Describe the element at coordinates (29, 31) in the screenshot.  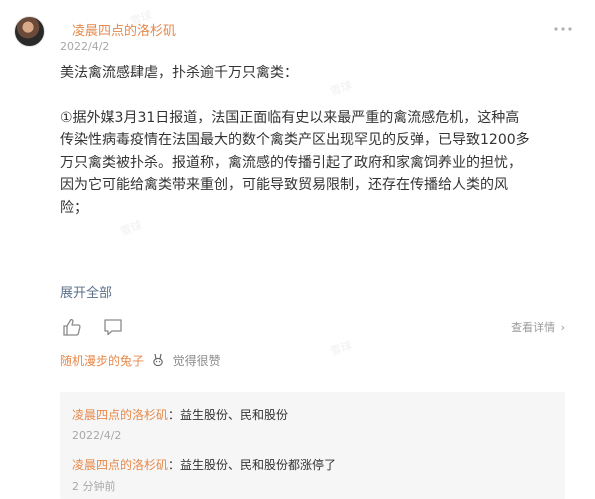
I see `avatar` at that location.